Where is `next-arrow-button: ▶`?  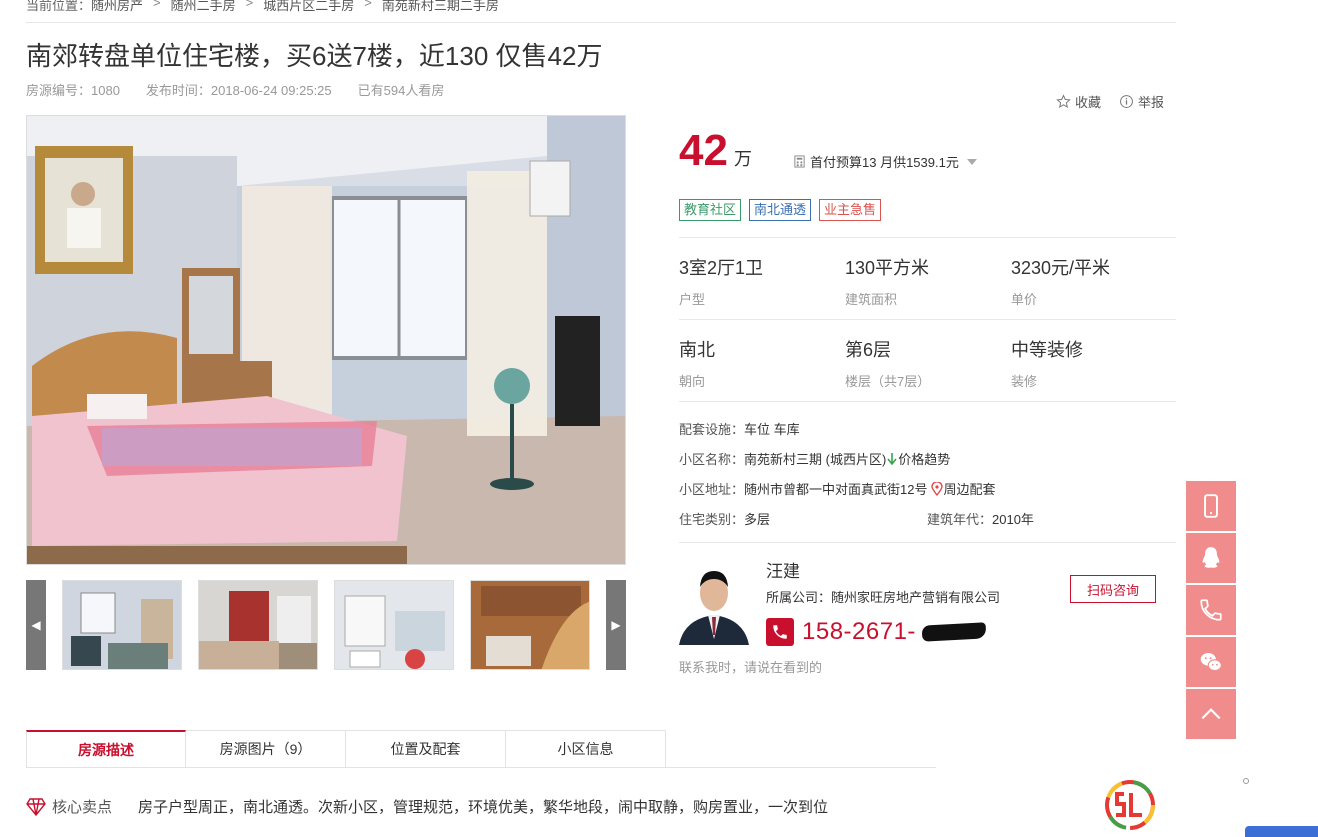 next-arrow-button: ▶ is located at coordinates (616, 625).